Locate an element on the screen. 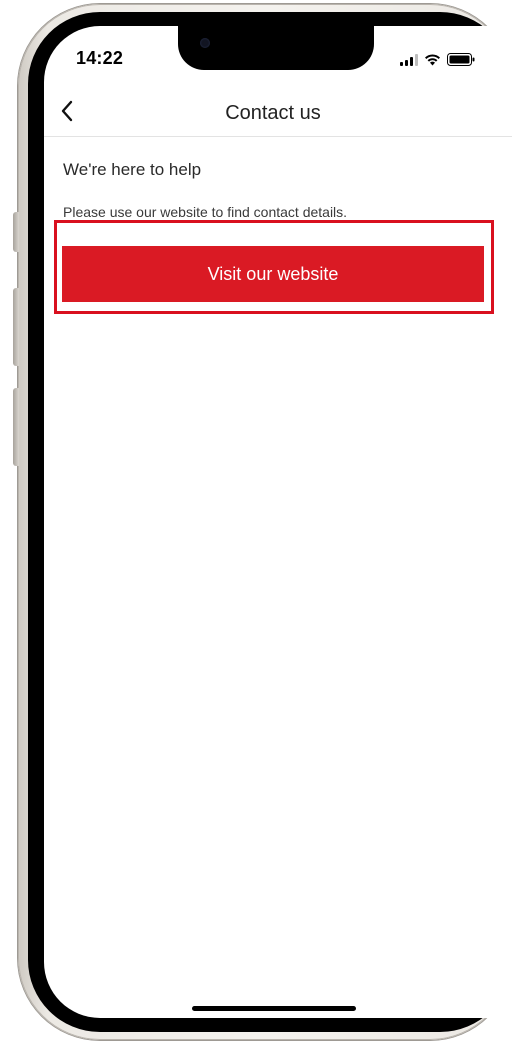 This screenshot has height=1042, width=512. battery-icon is located at coordinates (461, 59).